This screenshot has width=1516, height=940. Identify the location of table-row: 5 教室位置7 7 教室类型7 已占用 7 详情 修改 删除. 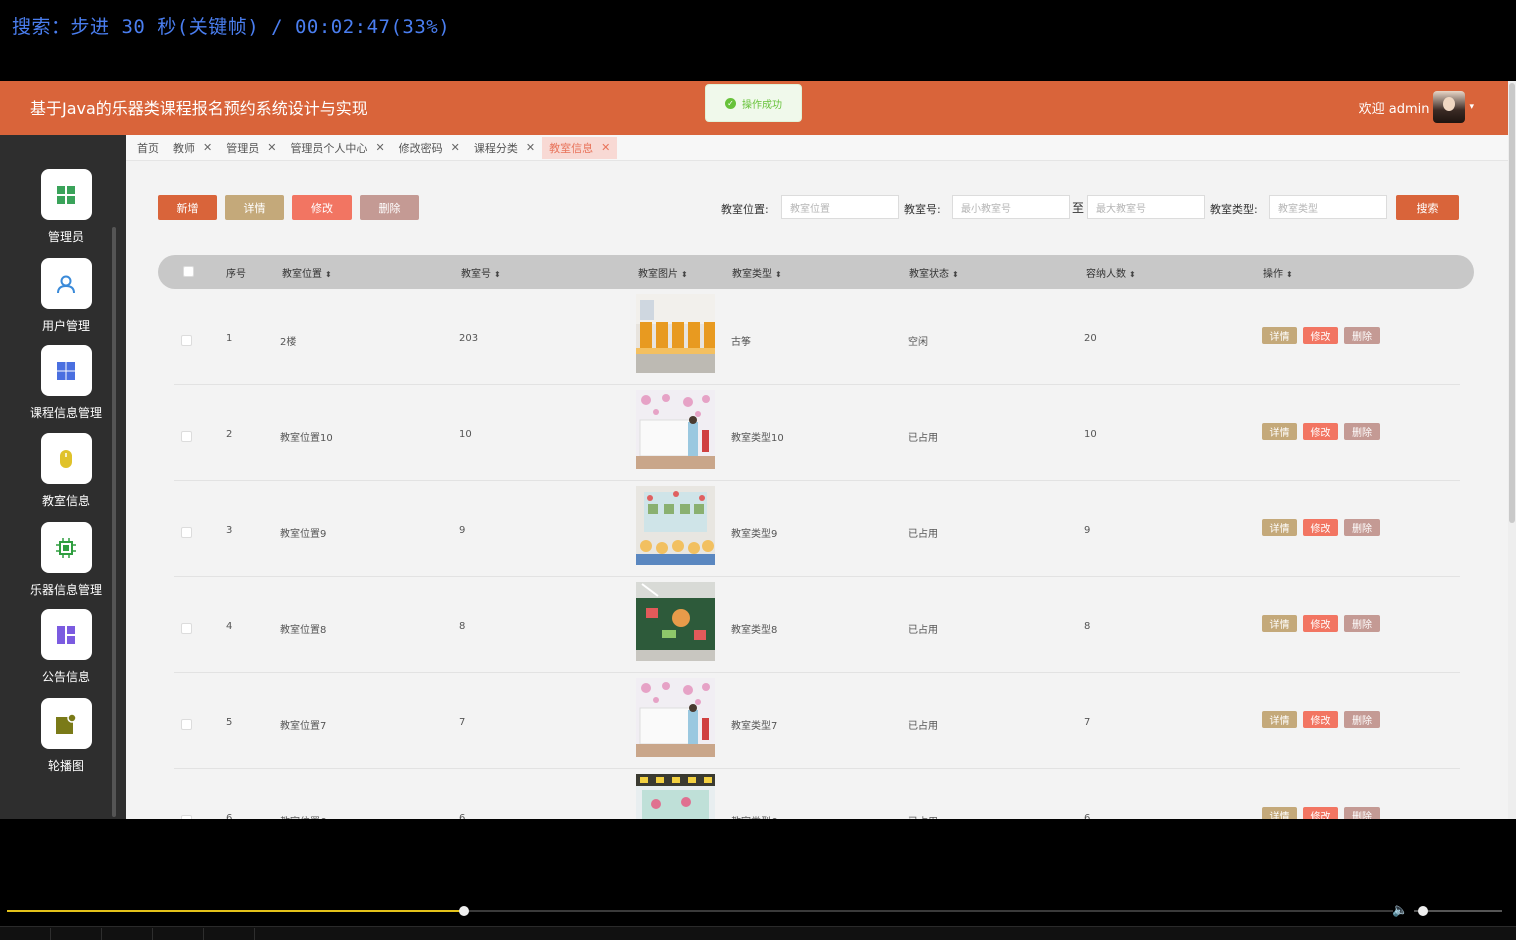
(817, 721).